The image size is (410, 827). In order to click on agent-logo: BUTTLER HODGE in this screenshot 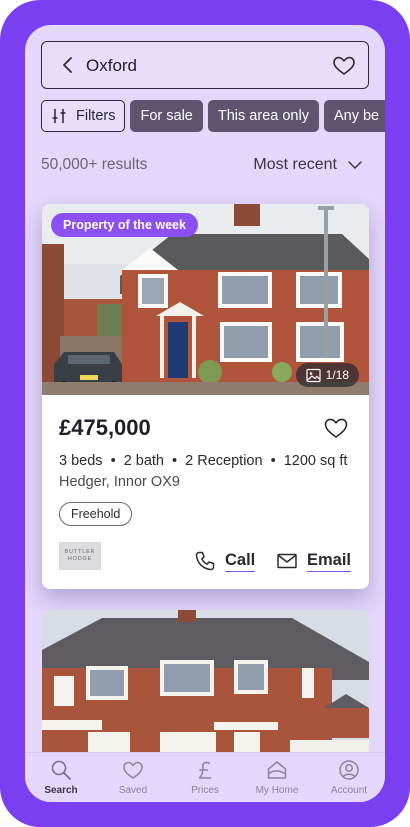, I will do `click(80, 556)`.